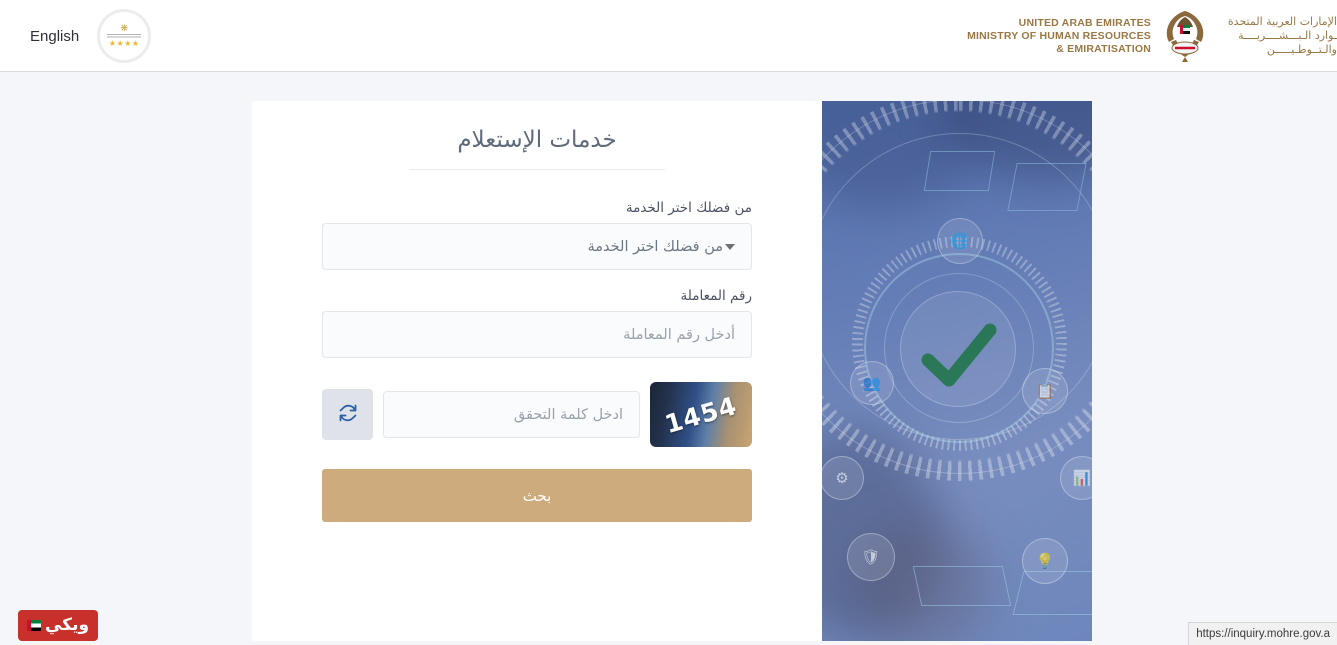 This screenshot has width=1337, height=645. Describe the element at coordinates (679, 334) in the screenshot. I see `transaction-number-placeholder: أدخل رقم المعاملة` at that location.